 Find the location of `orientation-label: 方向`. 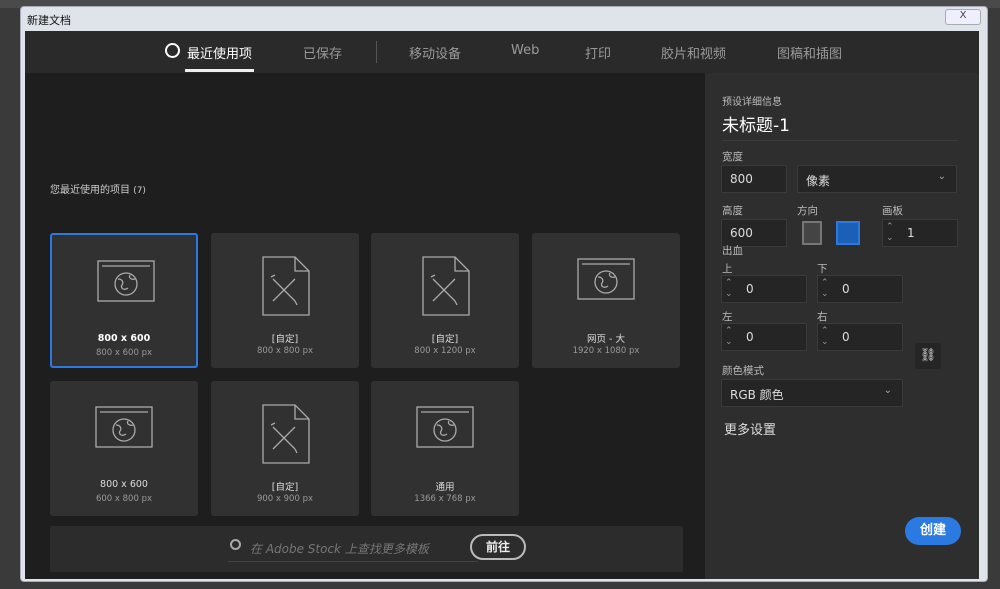

orientation-label: 方向 is located at coordinates (807, 211).